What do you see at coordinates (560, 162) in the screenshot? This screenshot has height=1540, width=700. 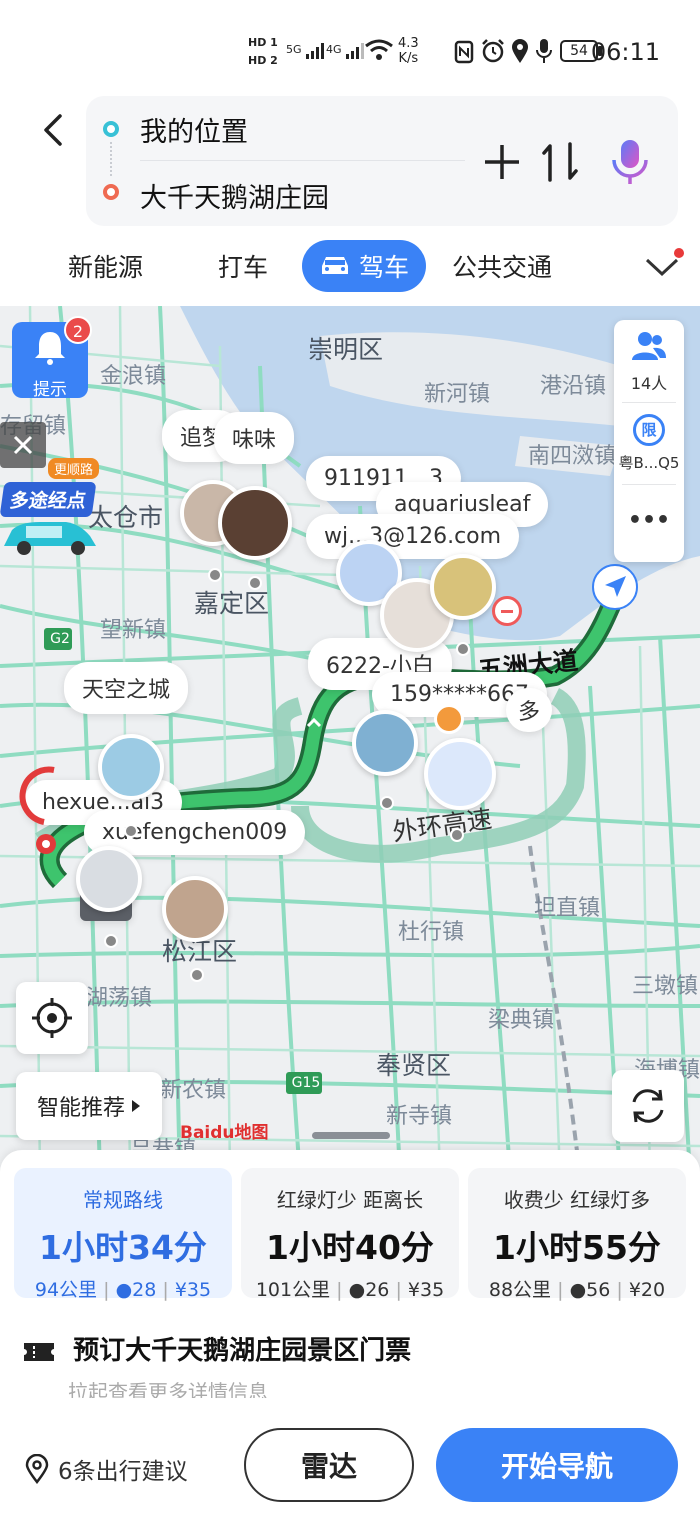 I see `swap-route-icon` at bounding box center [560, 162].